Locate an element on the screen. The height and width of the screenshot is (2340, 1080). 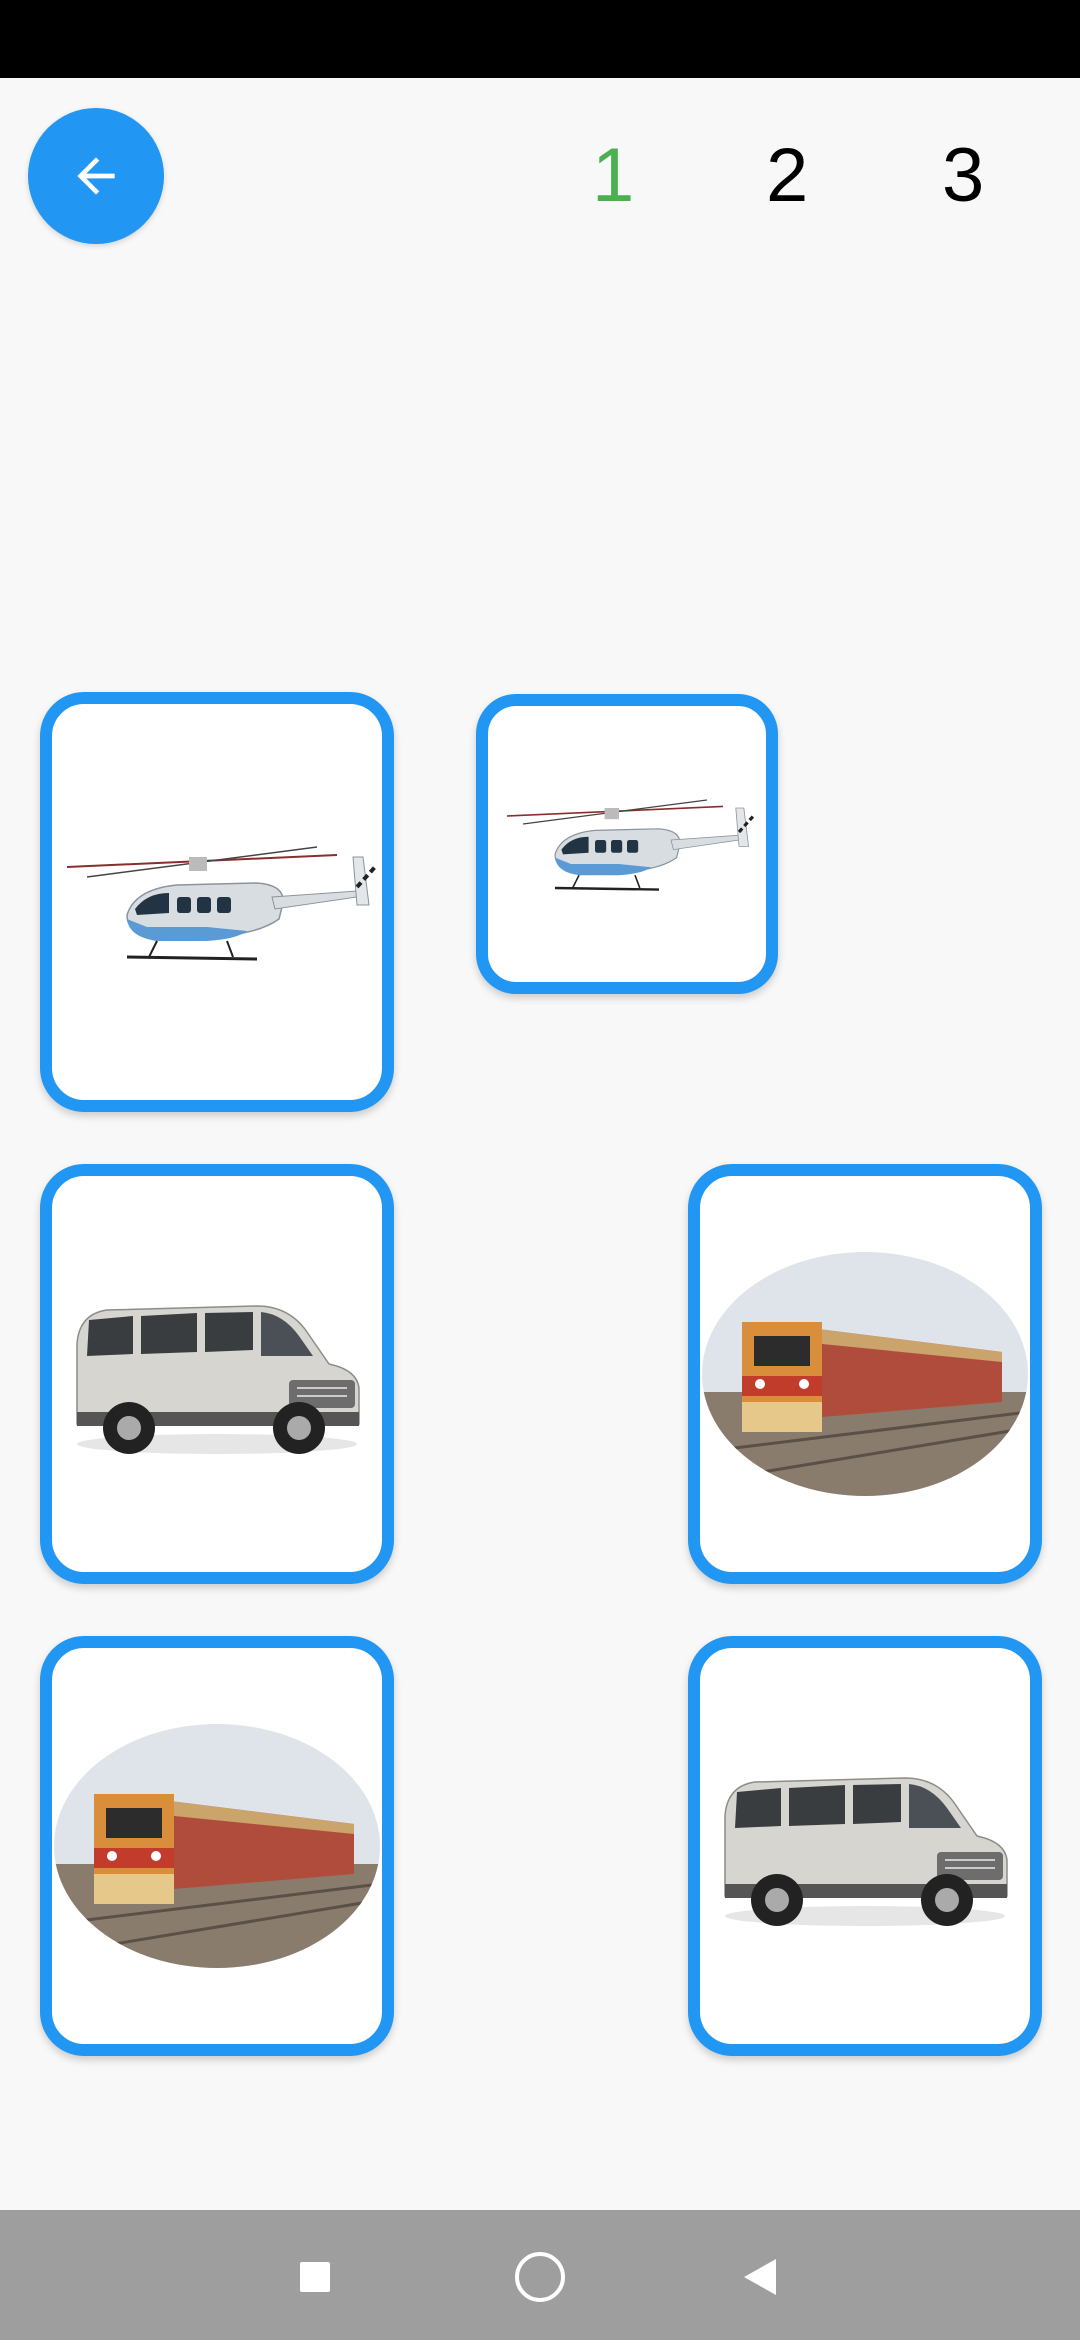
arrow-left-icon is located at coordinates (96, 176).